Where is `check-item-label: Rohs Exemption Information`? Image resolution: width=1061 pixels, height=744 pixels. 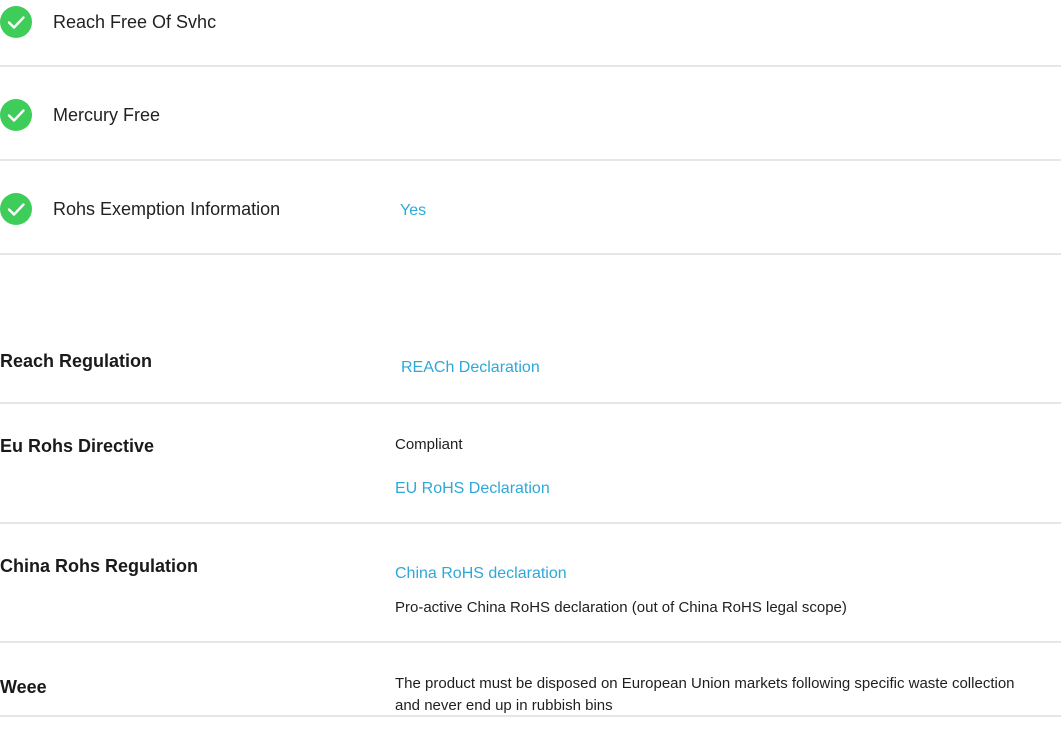
check-item-label: Rohs Exemption Information is located at coordinates (167, 209).